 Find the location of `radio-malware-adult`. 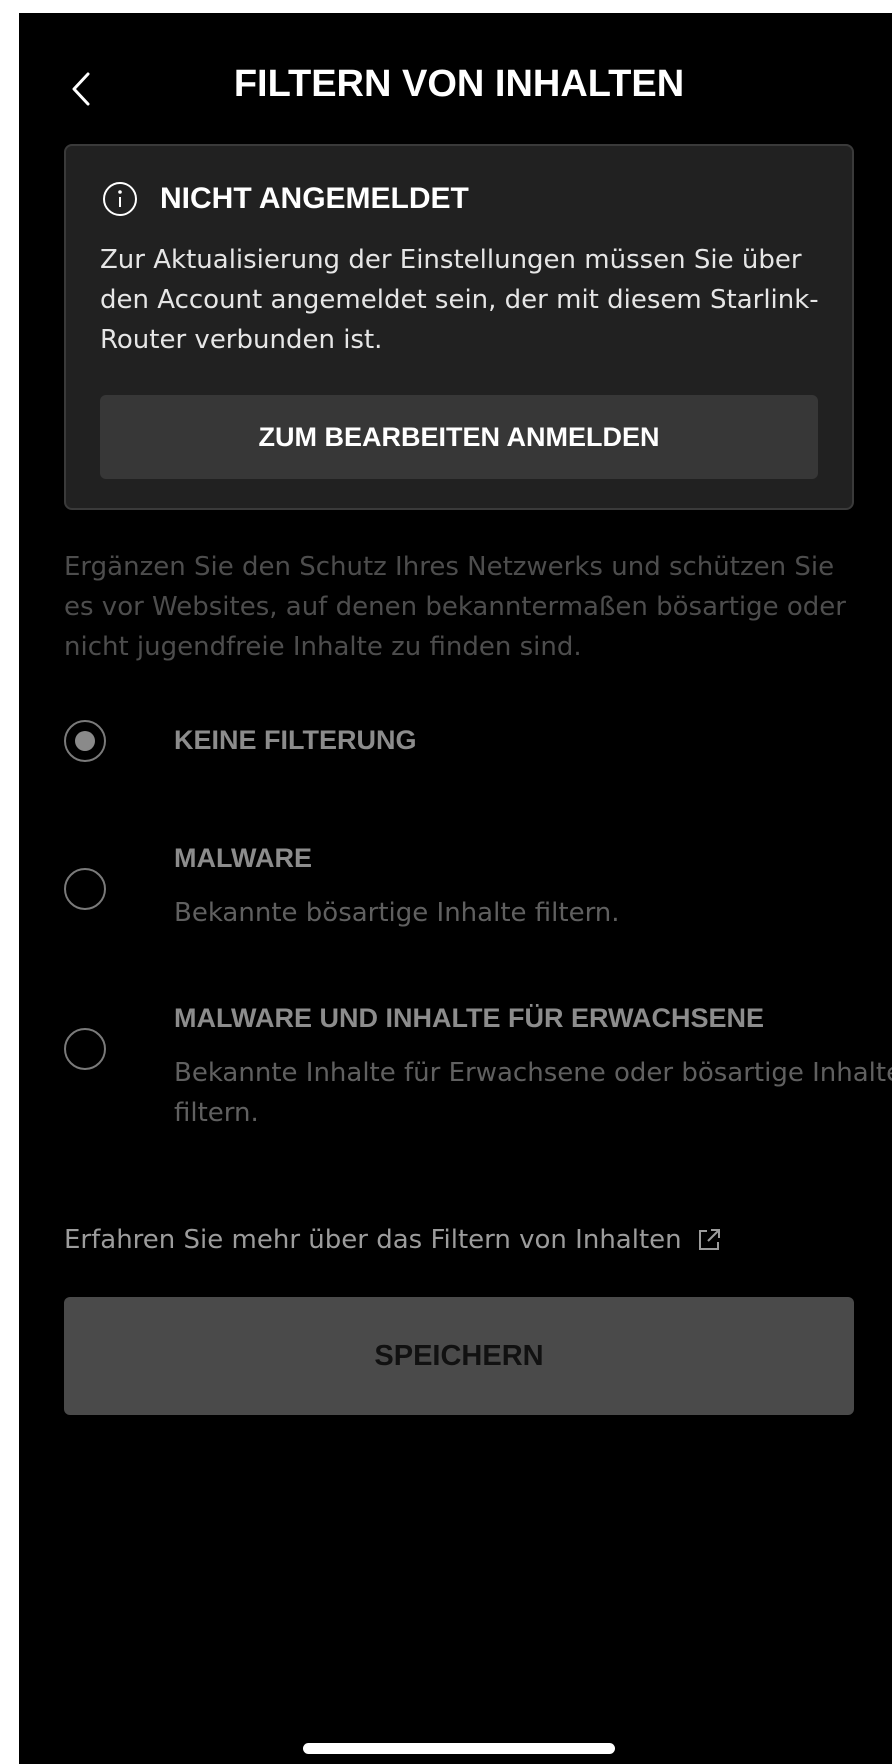

radio-malware-adult is located at coordinates (85, 1049).